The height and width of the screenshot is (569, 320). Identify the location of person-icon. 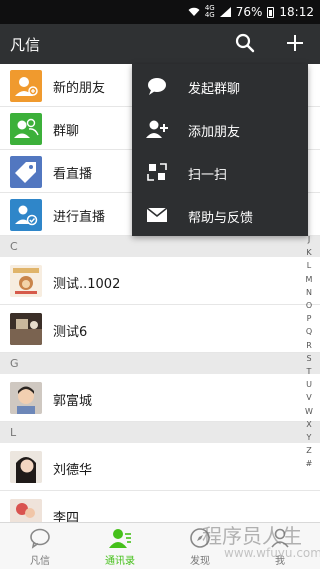
(280, 538).